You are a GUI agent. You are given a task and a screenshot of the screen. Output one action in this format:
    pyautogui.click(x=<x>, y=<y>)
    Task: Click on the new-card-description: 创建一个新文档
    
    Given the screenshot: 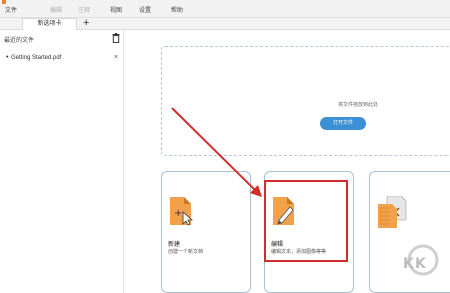 What is the action you would take?
    pyautogui.click(x=186, y=252)
    